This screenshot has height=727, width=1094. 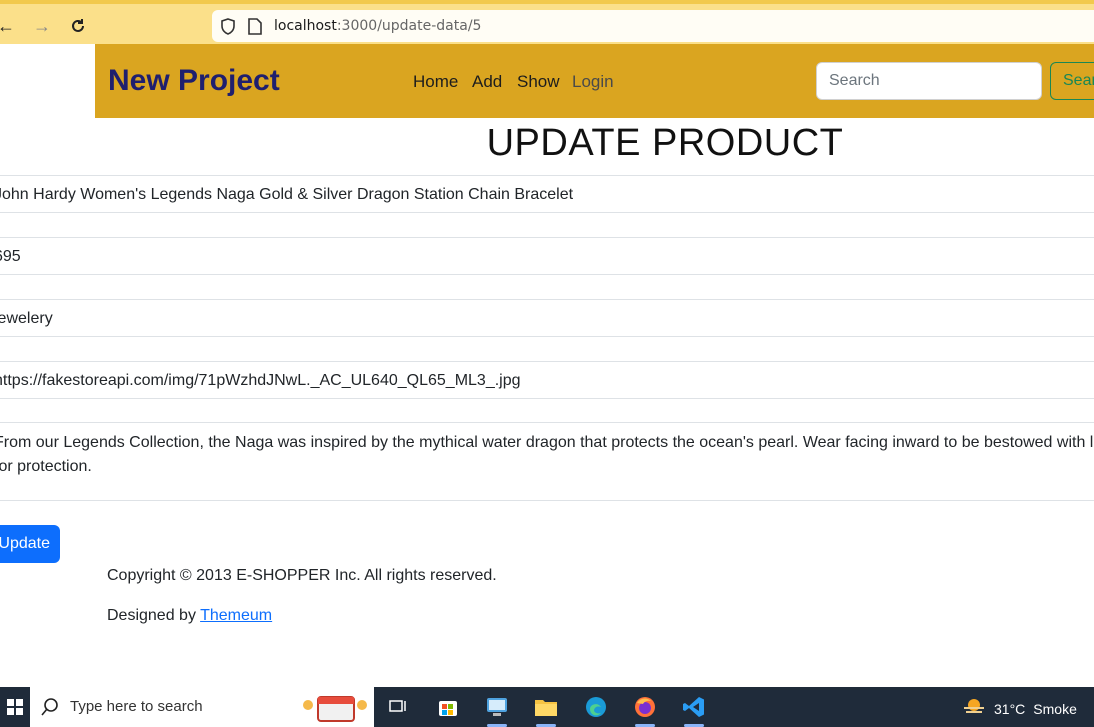 I want to click on microsoft-store-icon, so click(x=448, y=707).